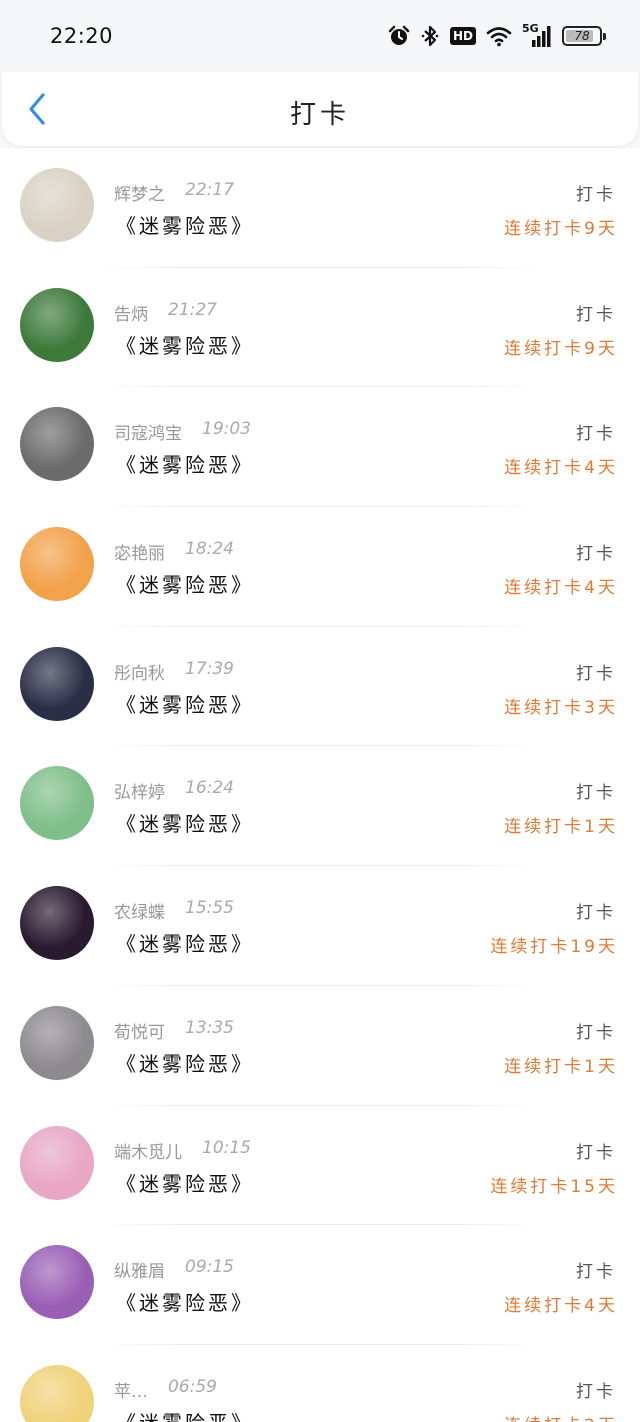 This screenshot has width=640, height=1422. What do you see at coordinates (554, 1186) in the screenshot?
I see `streak-label: 连续打卡15天` at bounding box center [554, 1186].